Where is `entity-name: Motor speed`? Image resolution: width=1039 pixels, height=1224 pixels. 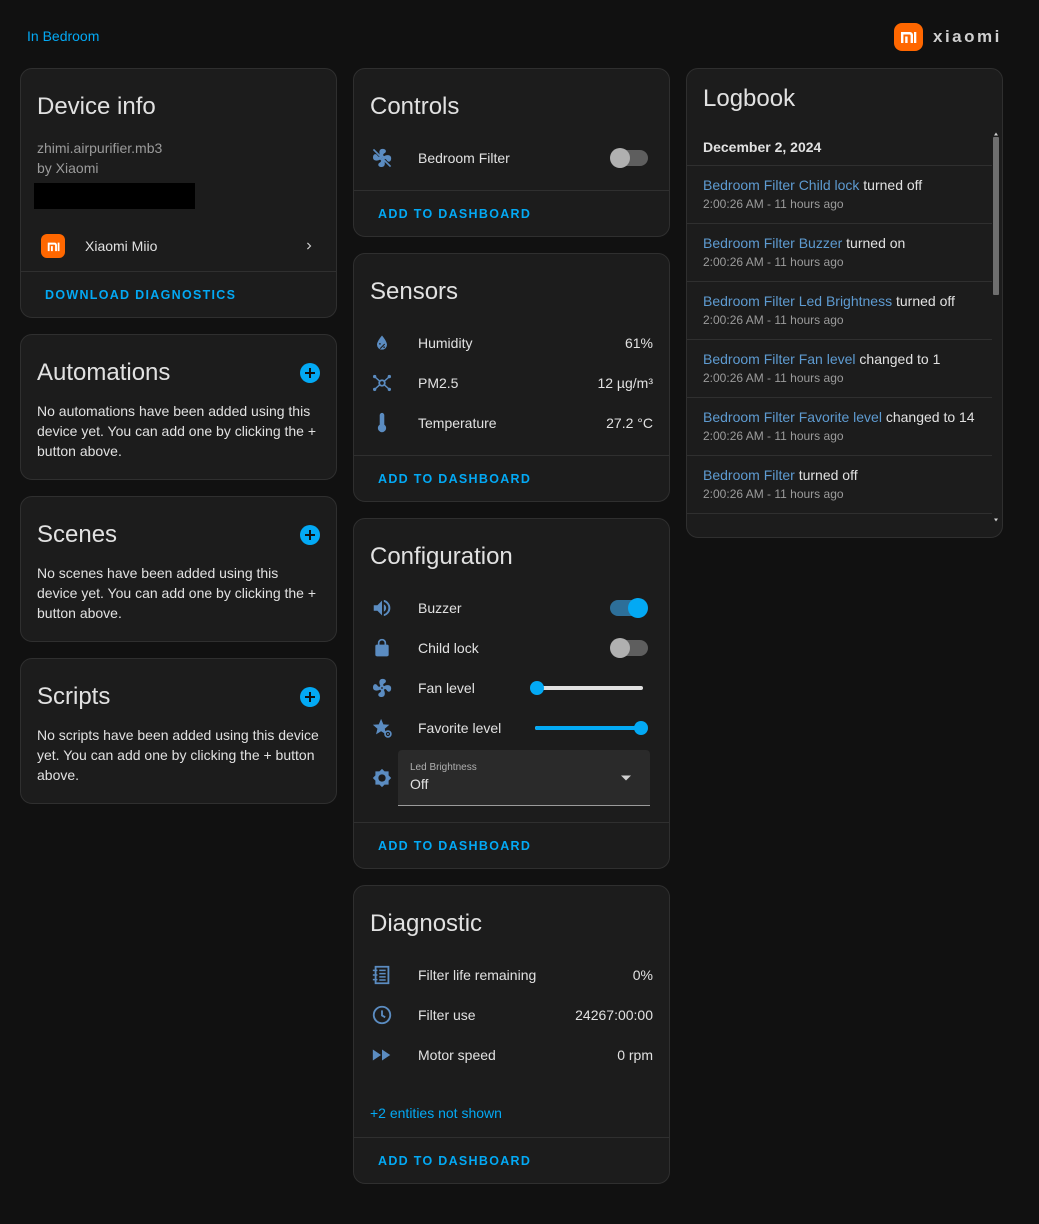 entity-name: Motor speed is located at coordinates (457, 1055).